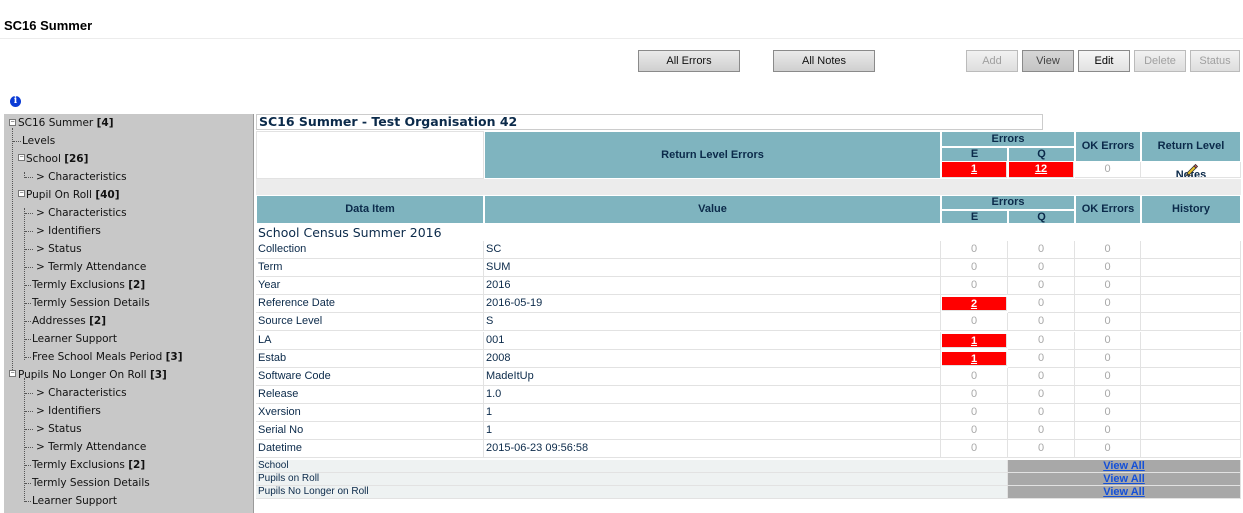 This screenshot has width=1243, height=513. I want to click on tree-item-sc16-summer: SC16 Summer [4], so click(66, 123).